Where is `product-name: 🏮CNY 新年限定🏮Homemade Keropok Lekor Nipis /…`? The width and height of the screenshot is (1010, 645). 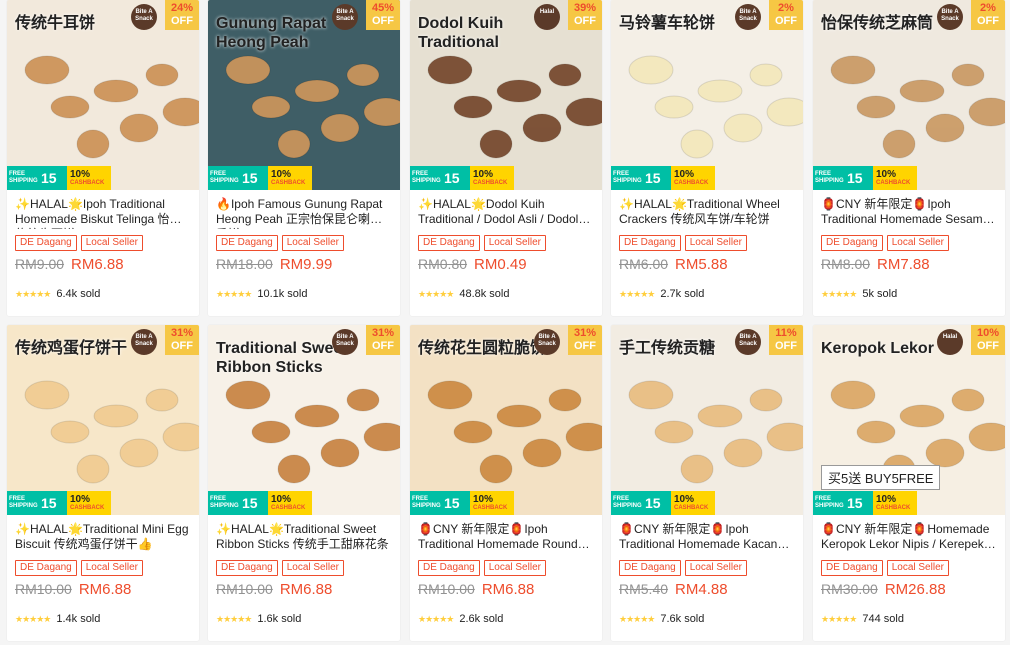 product-name: 🏮CNY 新年限定🏮Homemade Keropok Lekor Nipis /… is located at coordinates (909, 538).